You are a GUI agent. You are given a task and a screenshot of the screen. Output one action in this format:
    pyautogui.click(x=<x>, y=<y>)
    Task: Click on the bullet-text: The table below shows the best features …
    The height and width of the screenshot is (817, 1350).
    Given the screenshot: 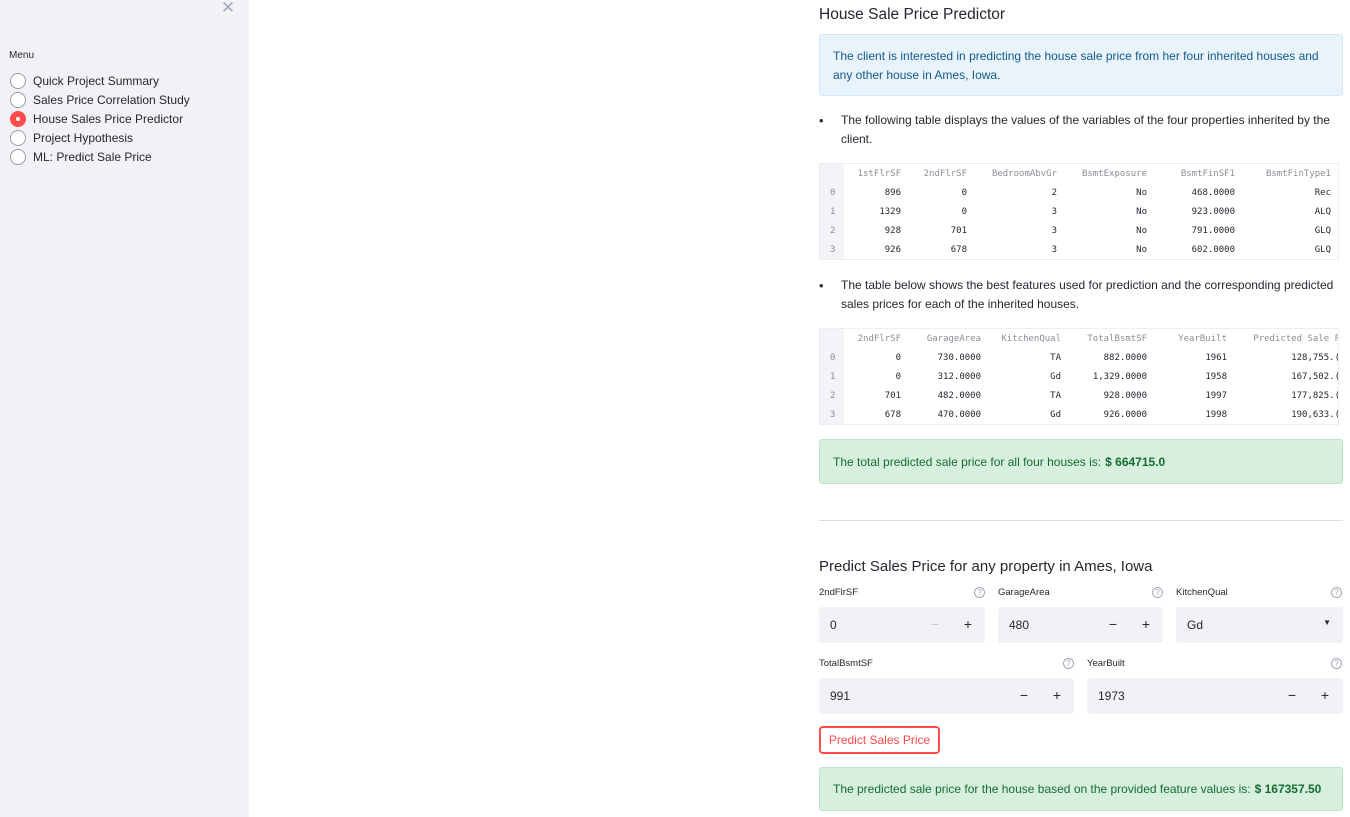 What is the action you would take?
    pyautogui.click(x=1081, y=295)
    